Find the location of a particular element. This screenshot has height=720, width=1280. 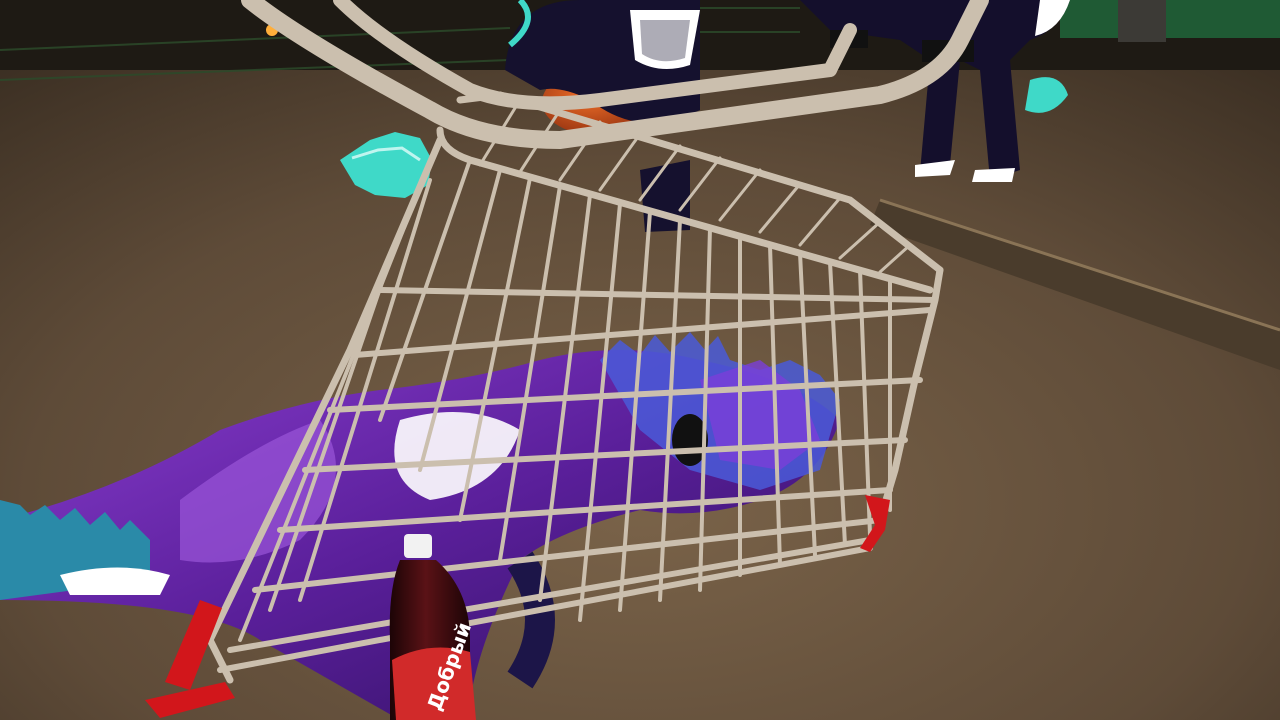

pillar is located at coordinates (1142, 21).